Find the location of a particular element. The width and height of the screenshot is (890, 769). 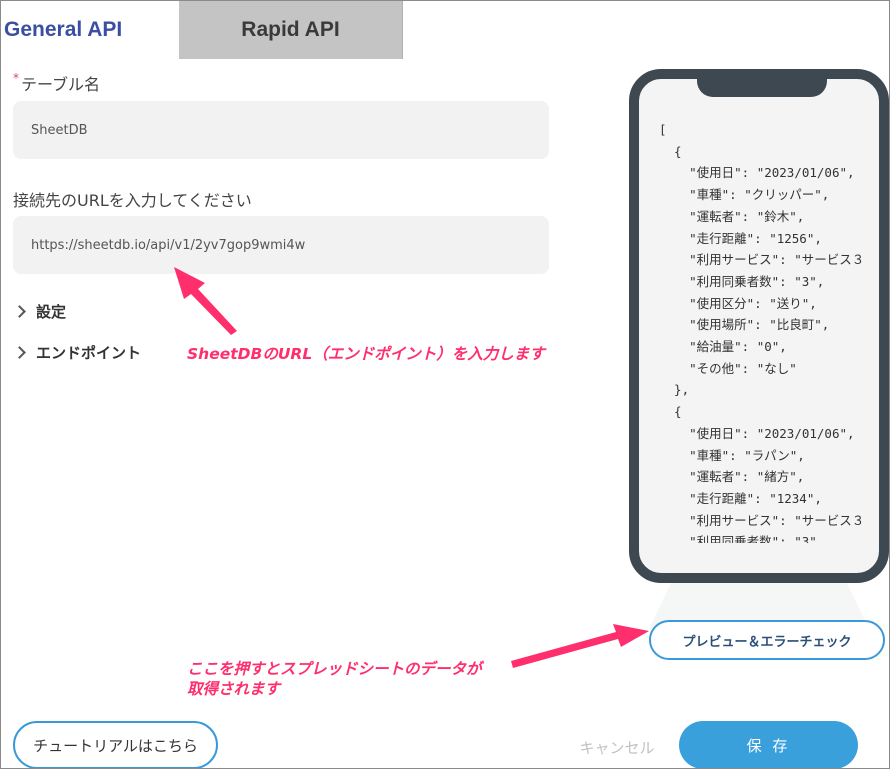

preview-annotation-line1: ここを押すとスプレッドシートのデータが is located at coordinates (334, 669).